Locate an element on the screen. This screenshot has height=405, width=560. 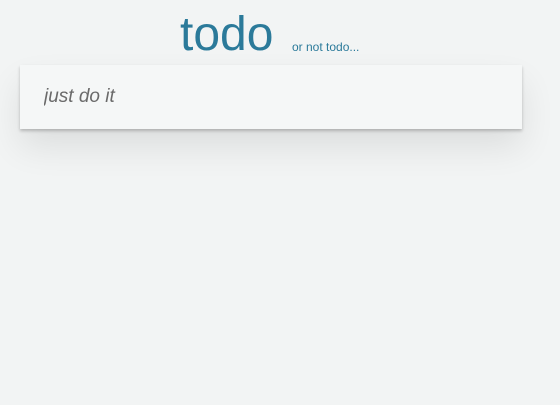
new-todo-input is located at coordinates (271, 97).